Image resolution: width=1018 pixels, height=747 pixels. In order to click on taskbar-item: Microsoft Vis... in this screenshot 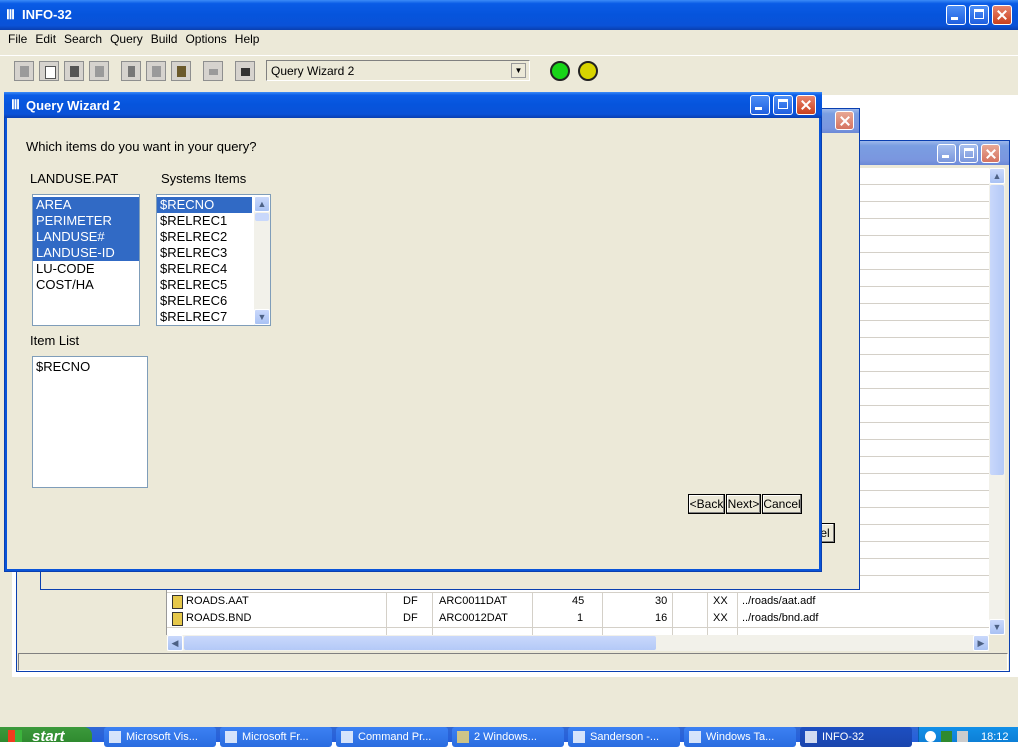, I will do `click(160, 737)`.